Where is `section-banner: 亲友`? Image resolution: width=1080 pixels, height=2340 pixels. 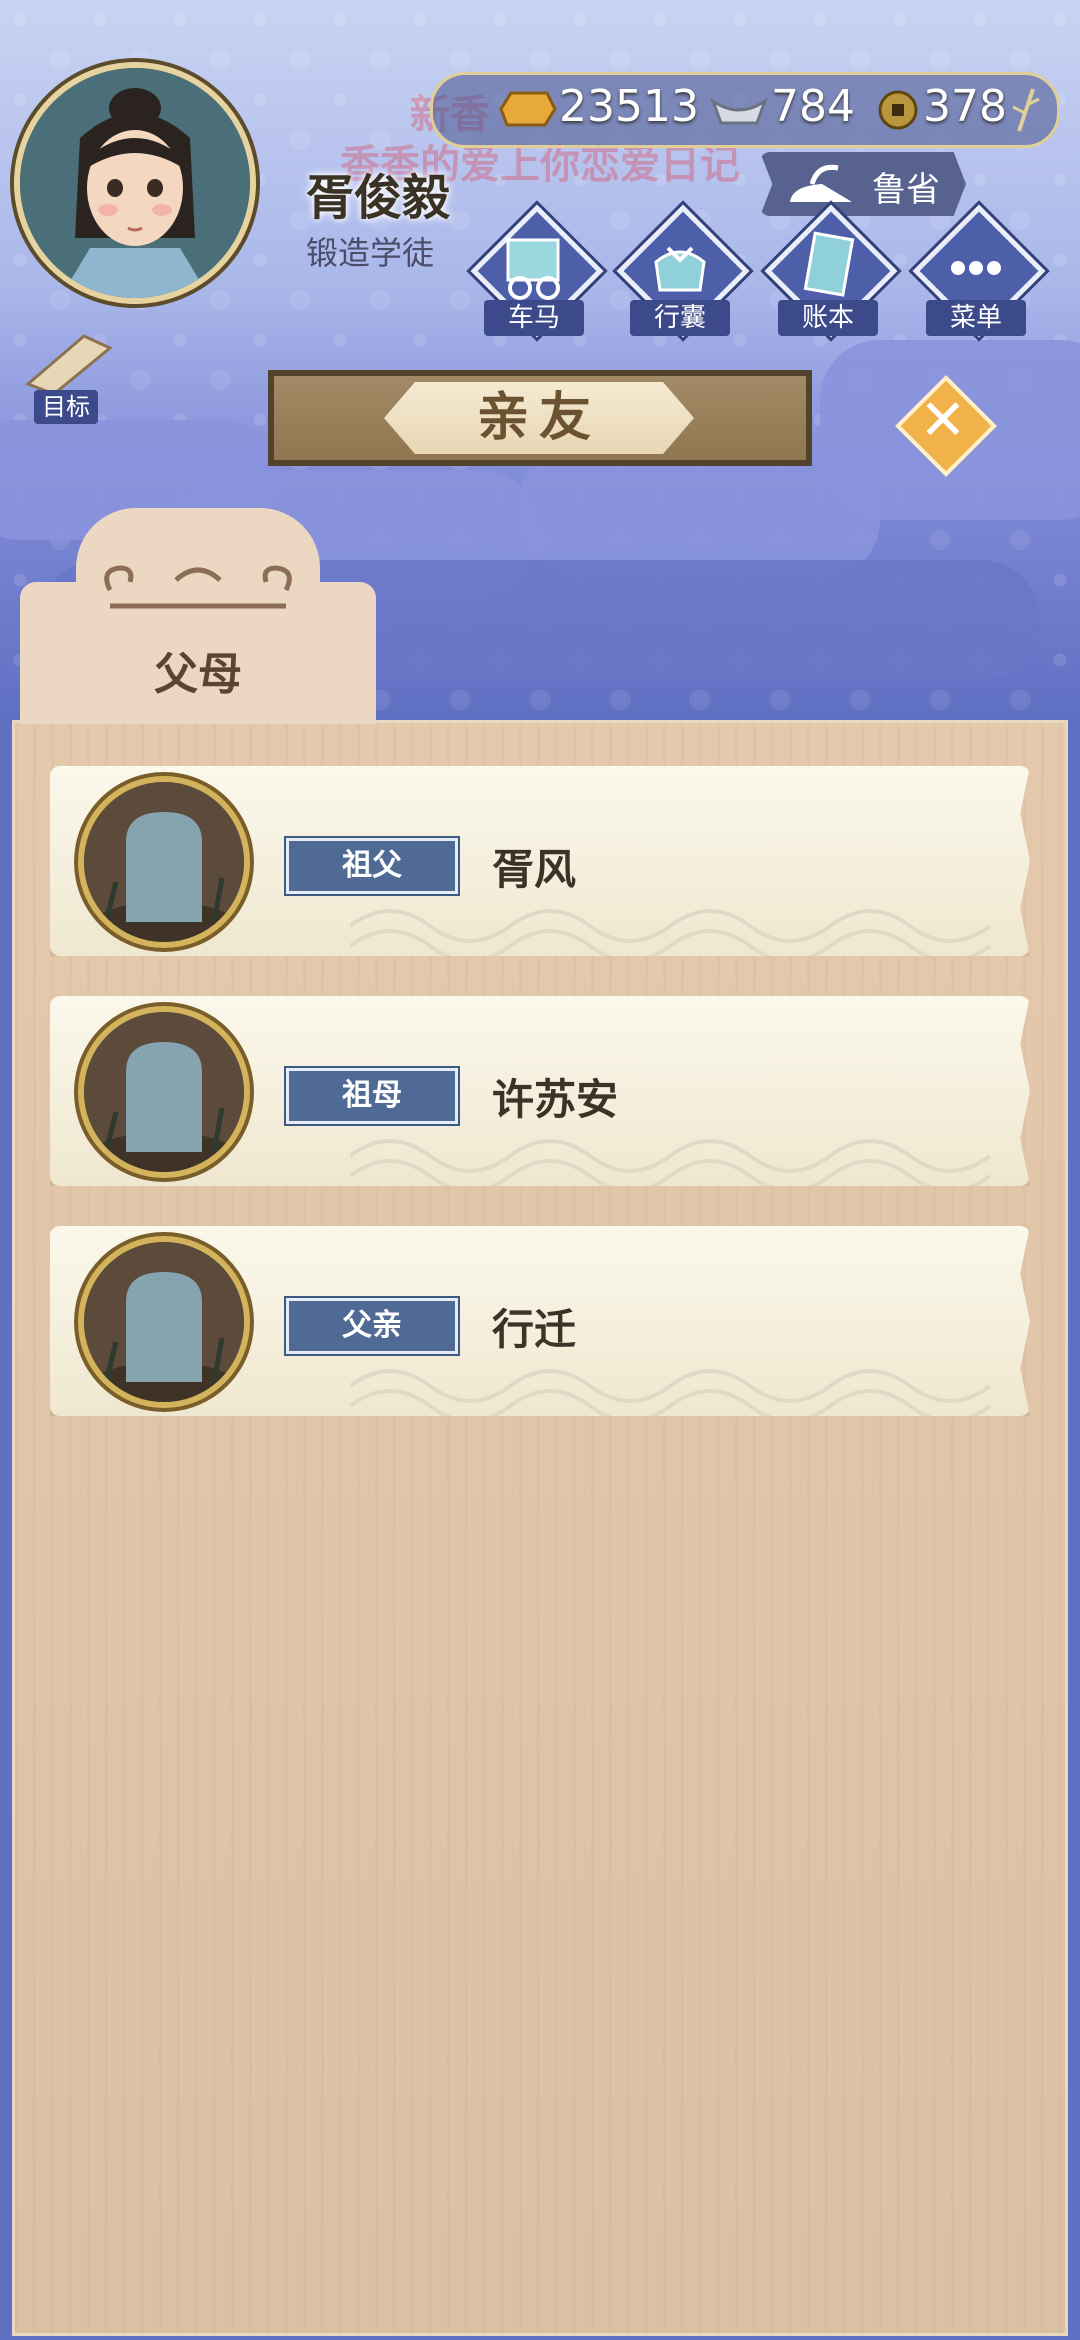
section-banner: 亲友 is located at coordinates (540, 418).